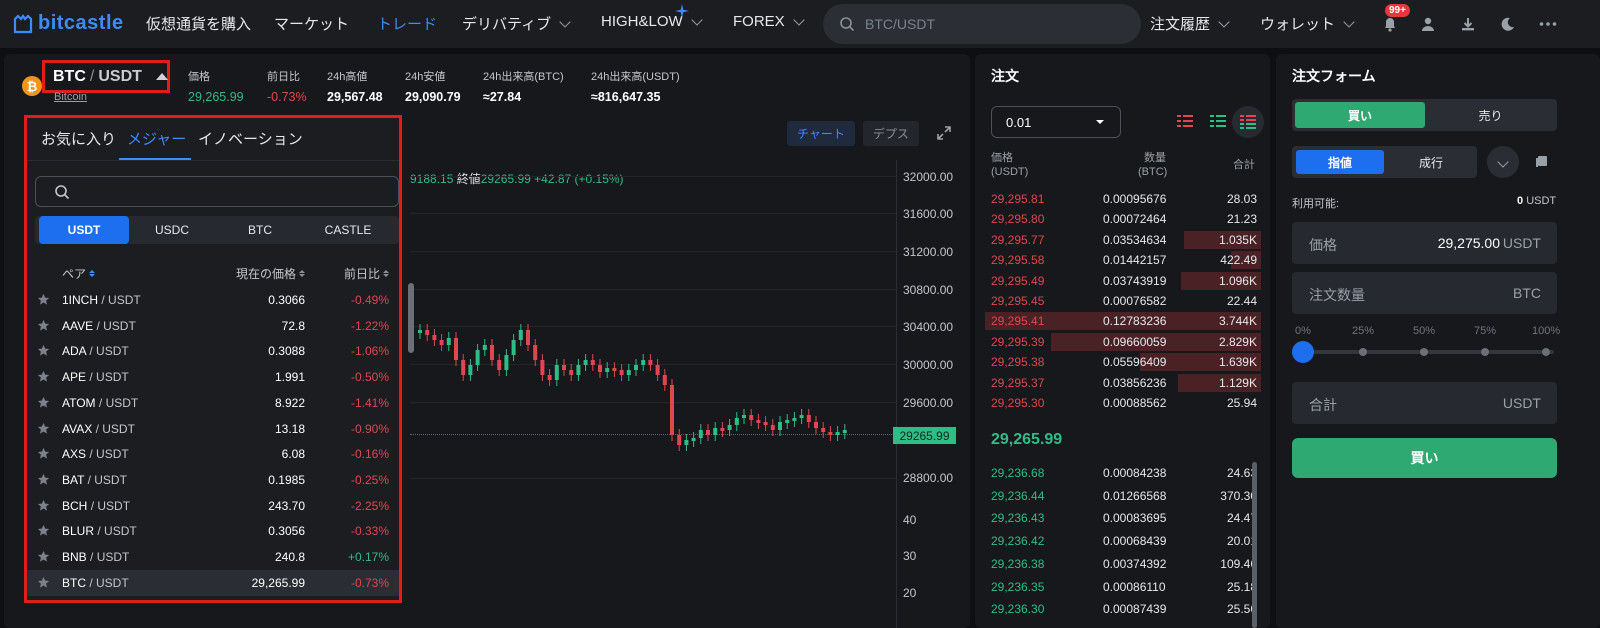 Image resolution: width=1600 pixels, height=628 pixels. I want to click on total-input-unit: USDT, so click(1521, 403).